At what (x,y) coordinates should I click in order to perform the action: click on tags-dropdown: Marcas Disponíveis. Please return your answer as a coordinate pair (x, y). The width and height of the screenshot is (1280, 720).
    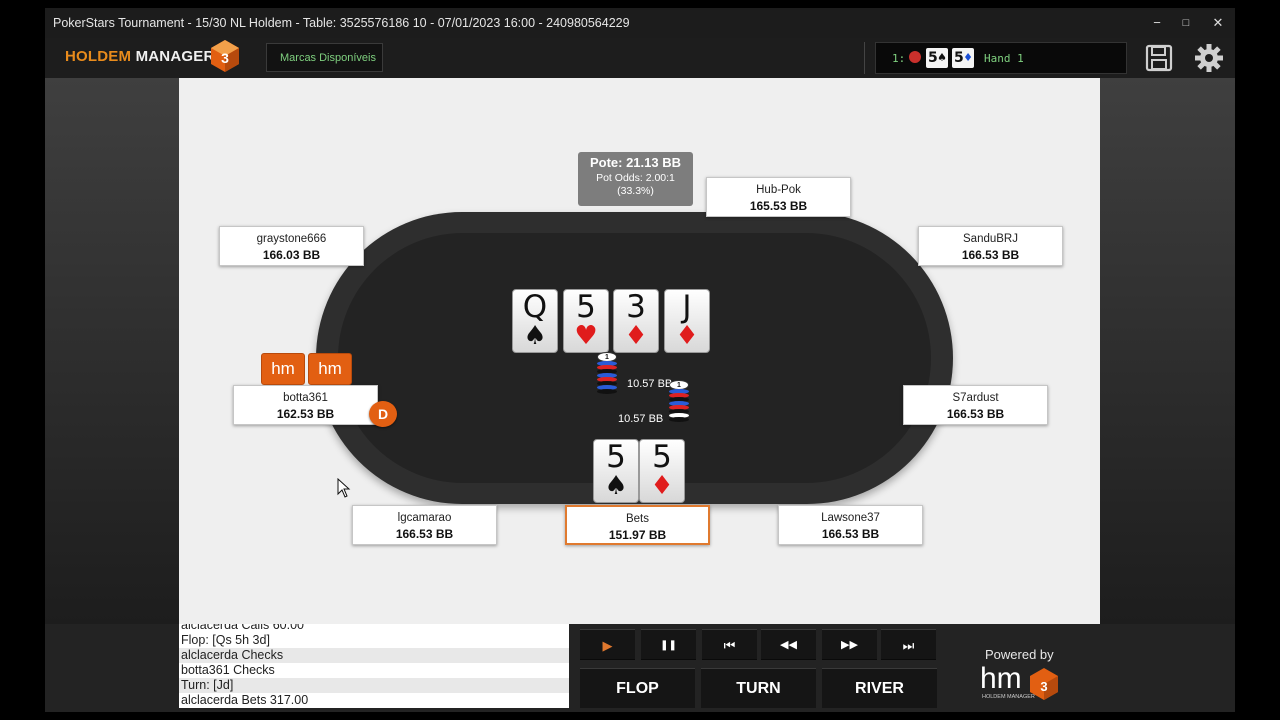
    Looking at the image, I should click on (324, 57).